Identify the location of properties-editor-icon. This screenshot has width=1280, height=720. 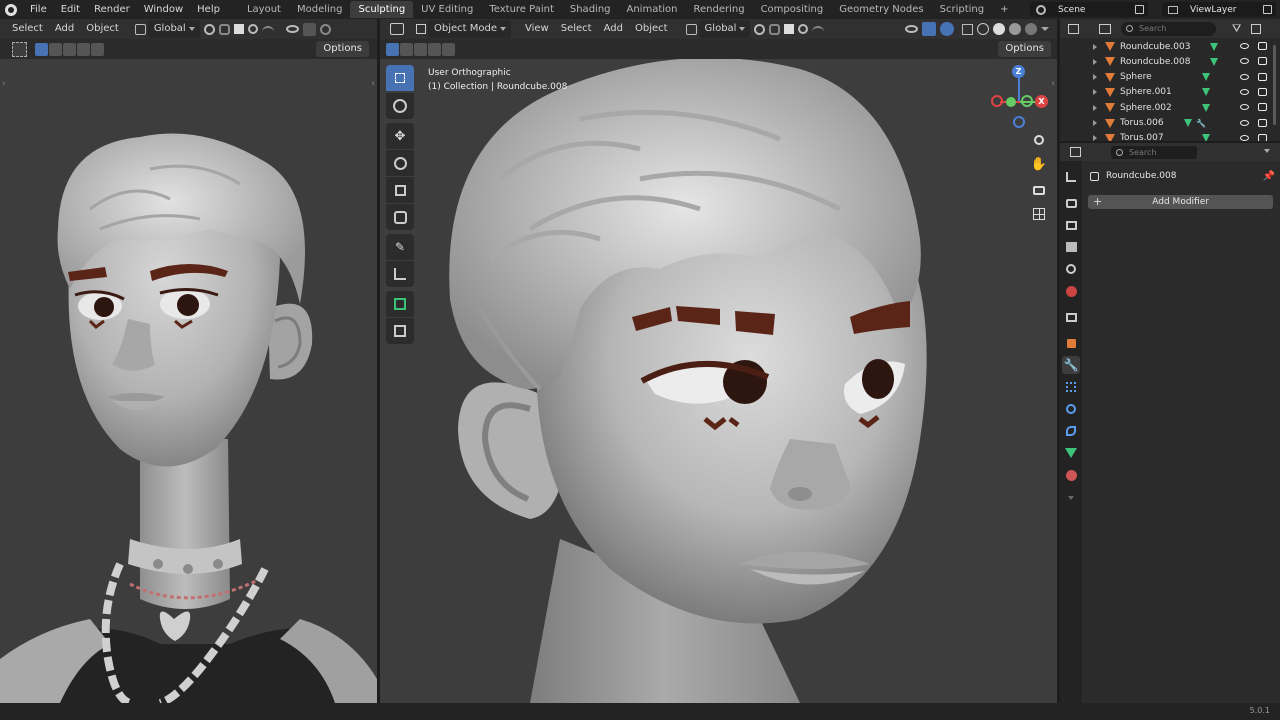
(1075, 152).